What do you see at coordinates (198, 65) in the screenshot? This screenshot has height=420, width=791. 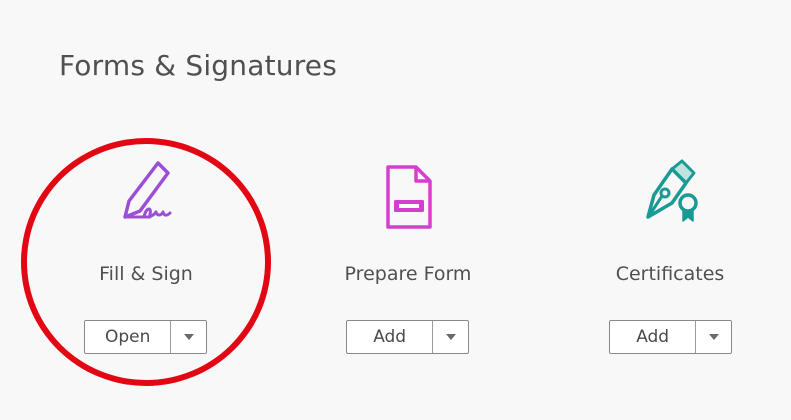 I see `section-title: Forms & Signatures` at bounding box center [198, 65].